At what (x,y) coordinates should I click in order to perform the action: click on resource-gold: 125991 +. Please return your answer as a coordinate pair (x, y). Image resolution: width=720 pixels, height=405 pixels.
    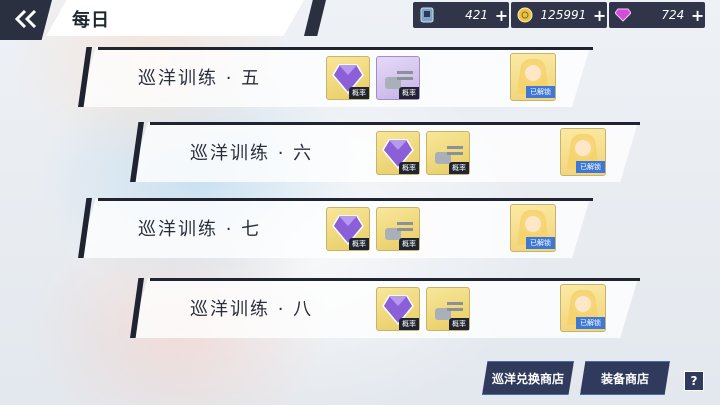
    Looking at the image, I should click on (559, 15).